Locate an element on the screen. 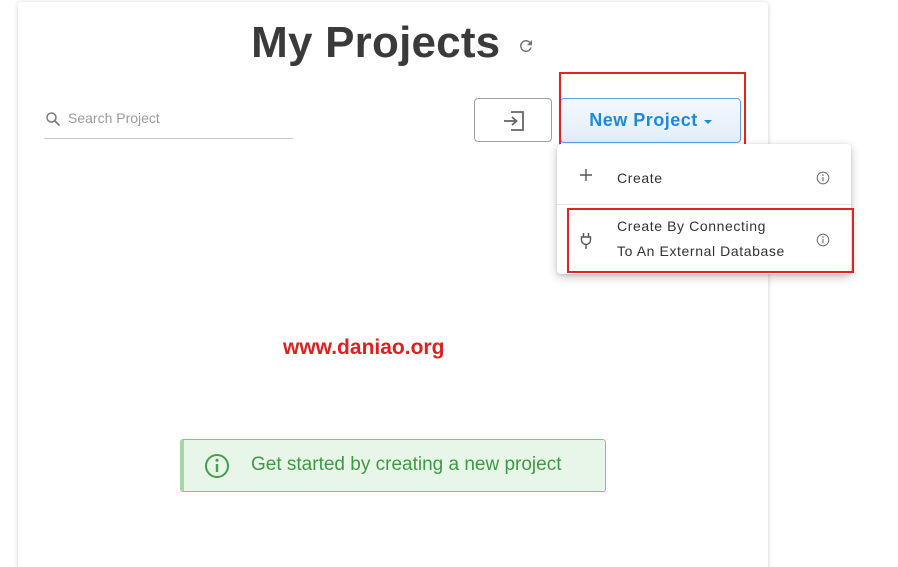 The width and height of the screenshot is (898, 567). sign-in-icon is located at coordinates (514, 121).